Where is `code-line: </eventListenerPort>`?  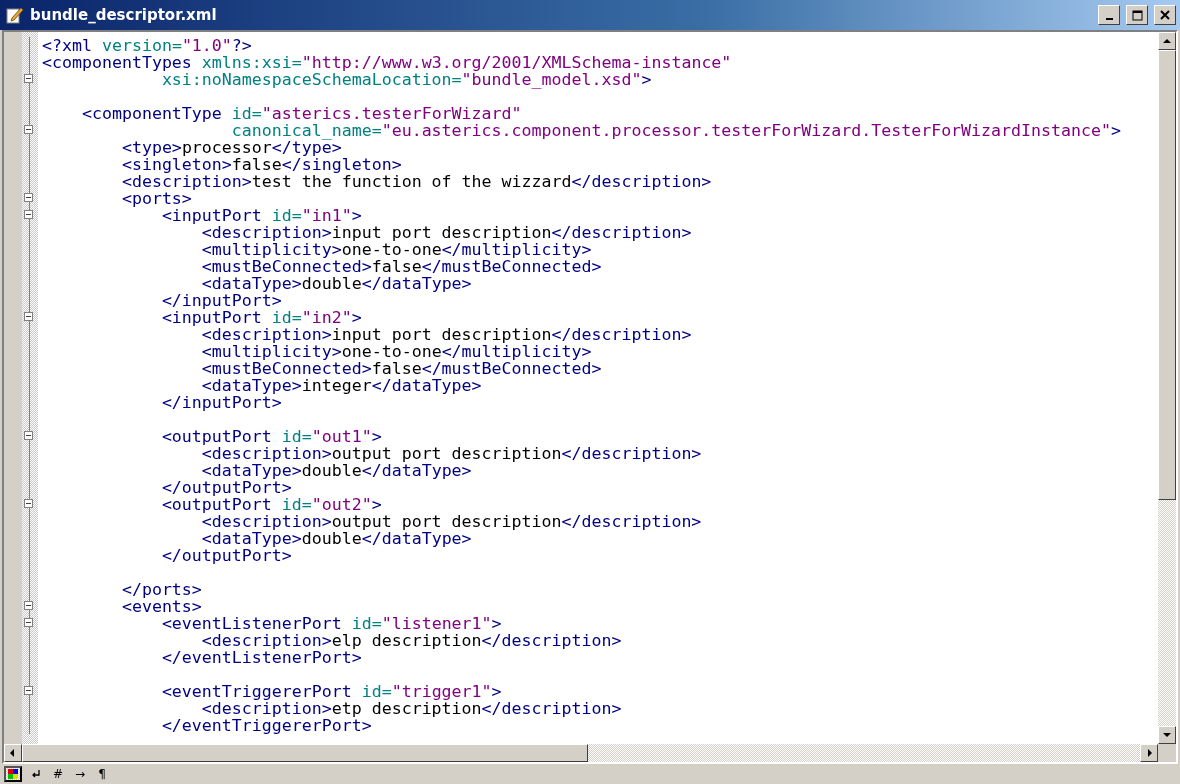 code-line: </eventListenerPort> is located at coordinates (261, 657).